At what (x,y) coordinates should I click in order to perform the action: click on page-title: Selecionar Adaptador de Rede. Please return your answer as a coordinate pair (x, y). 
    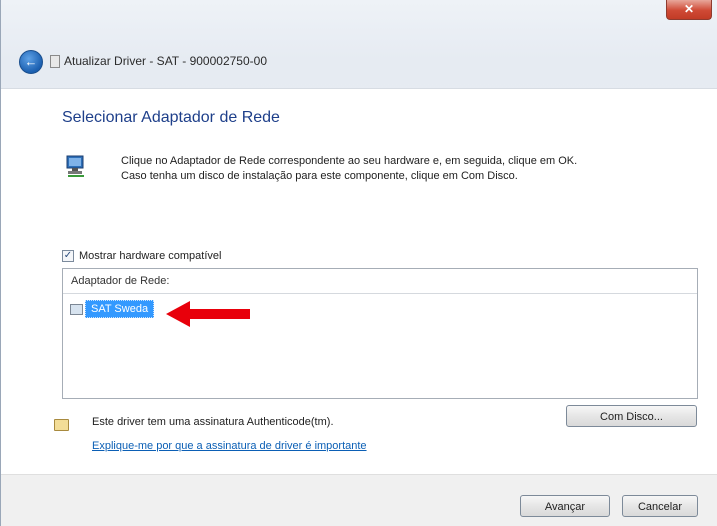
    Looking at the image, I should click on (171, 117).